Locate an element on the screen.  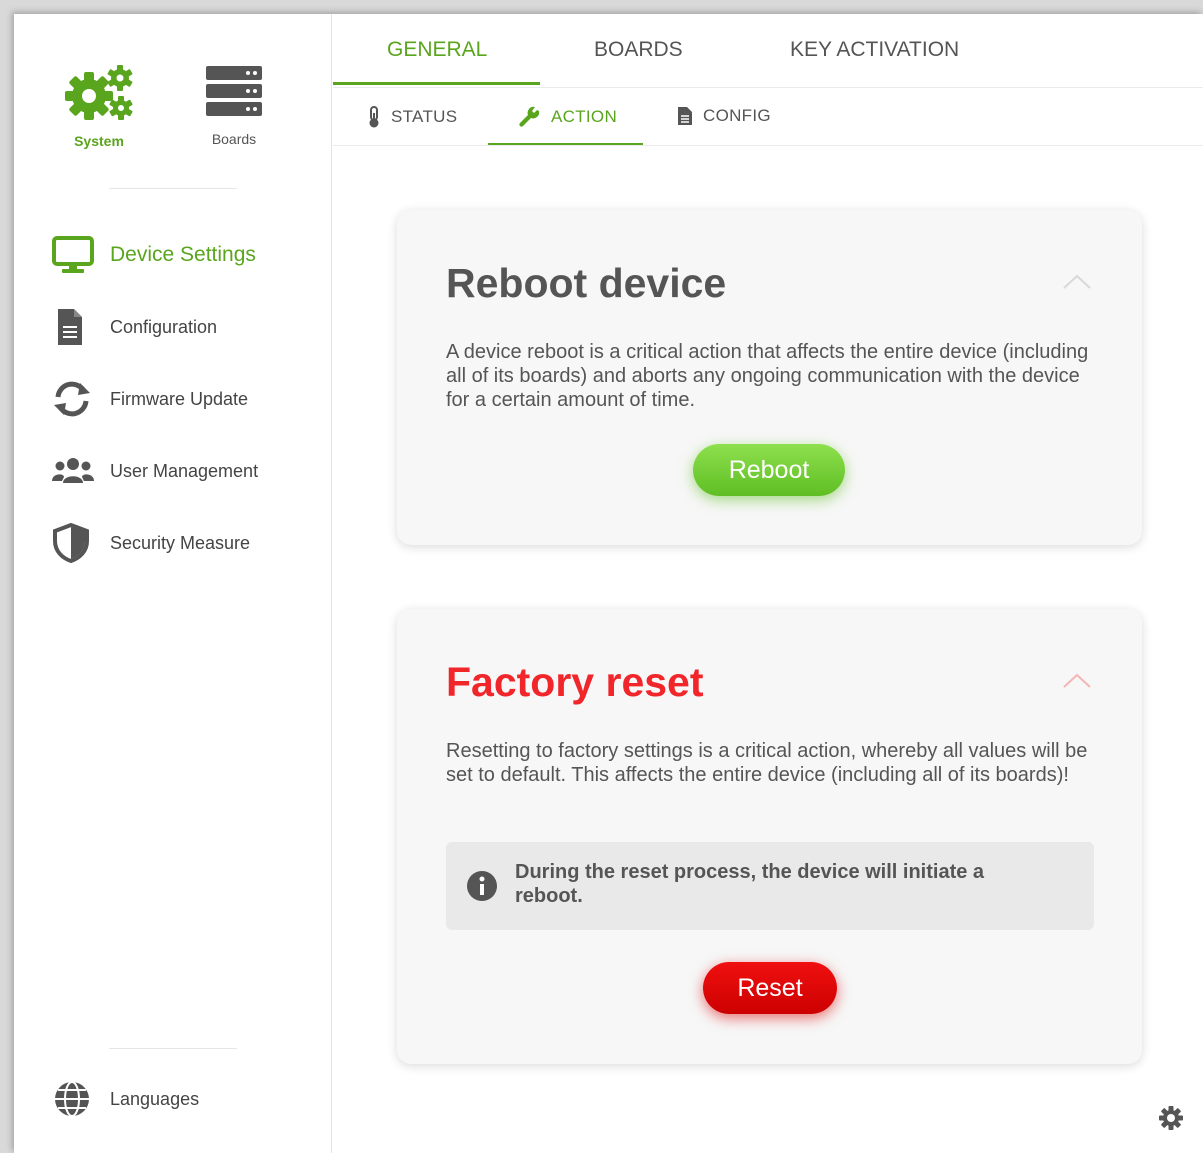
reboot-button: Reboot is located at coordinates (769, 470).